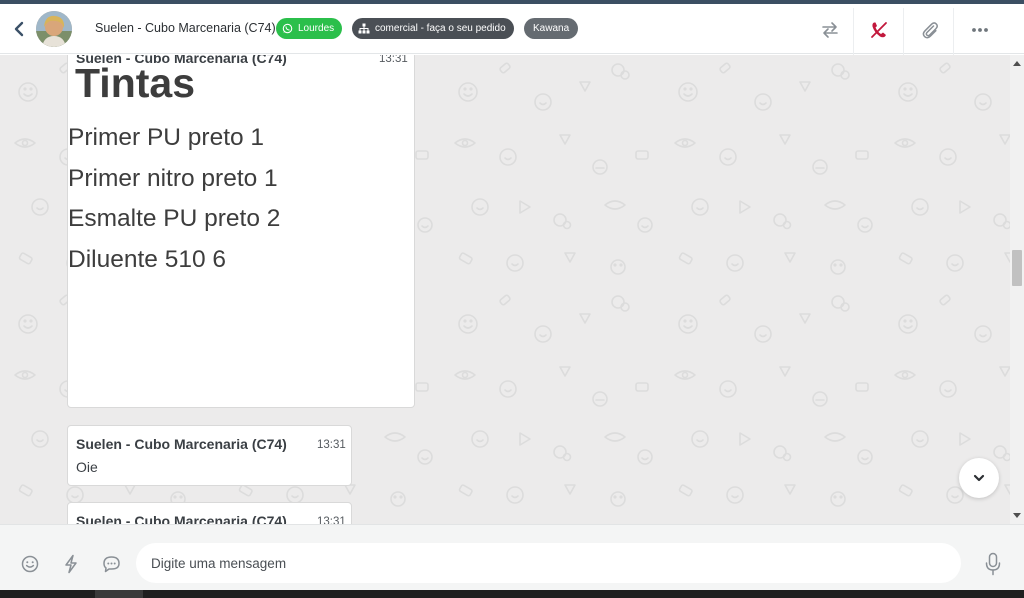  I want to click on scroll-down-arrow, so click(1017, 515).